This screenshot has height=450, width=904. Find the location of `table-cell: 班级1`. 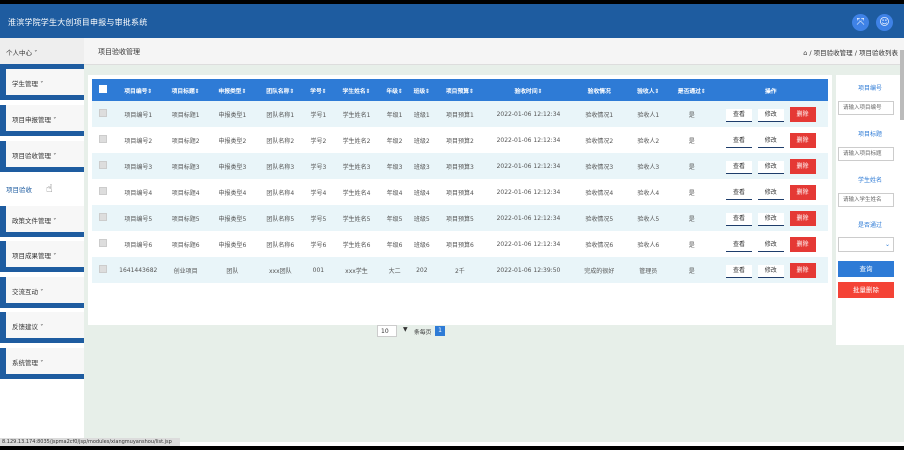

table-cell: 班级1 is located at coordinates (421, 114).